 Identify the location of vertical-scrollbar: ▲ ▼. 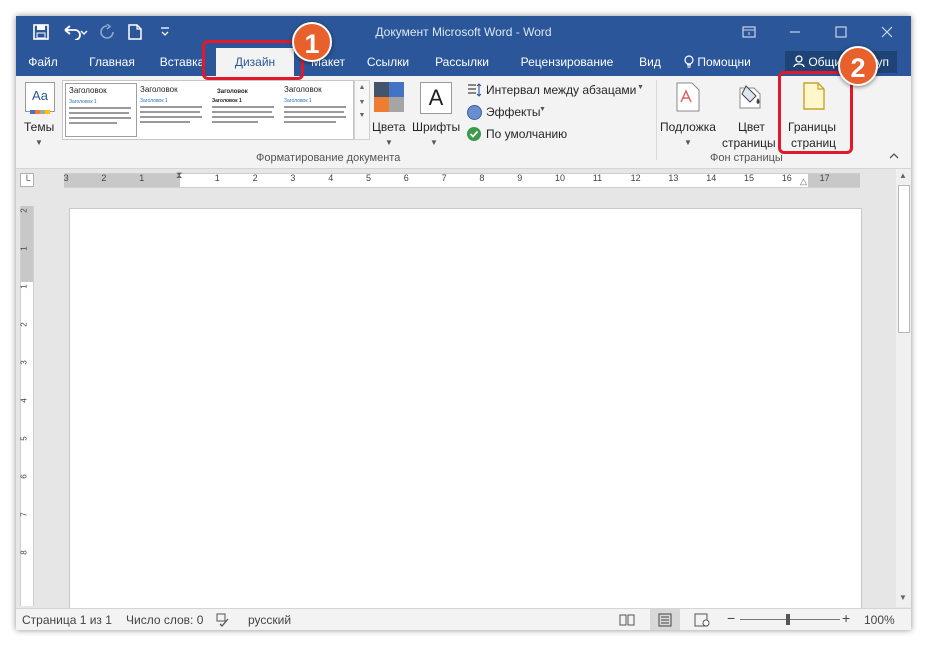
(903, 388).